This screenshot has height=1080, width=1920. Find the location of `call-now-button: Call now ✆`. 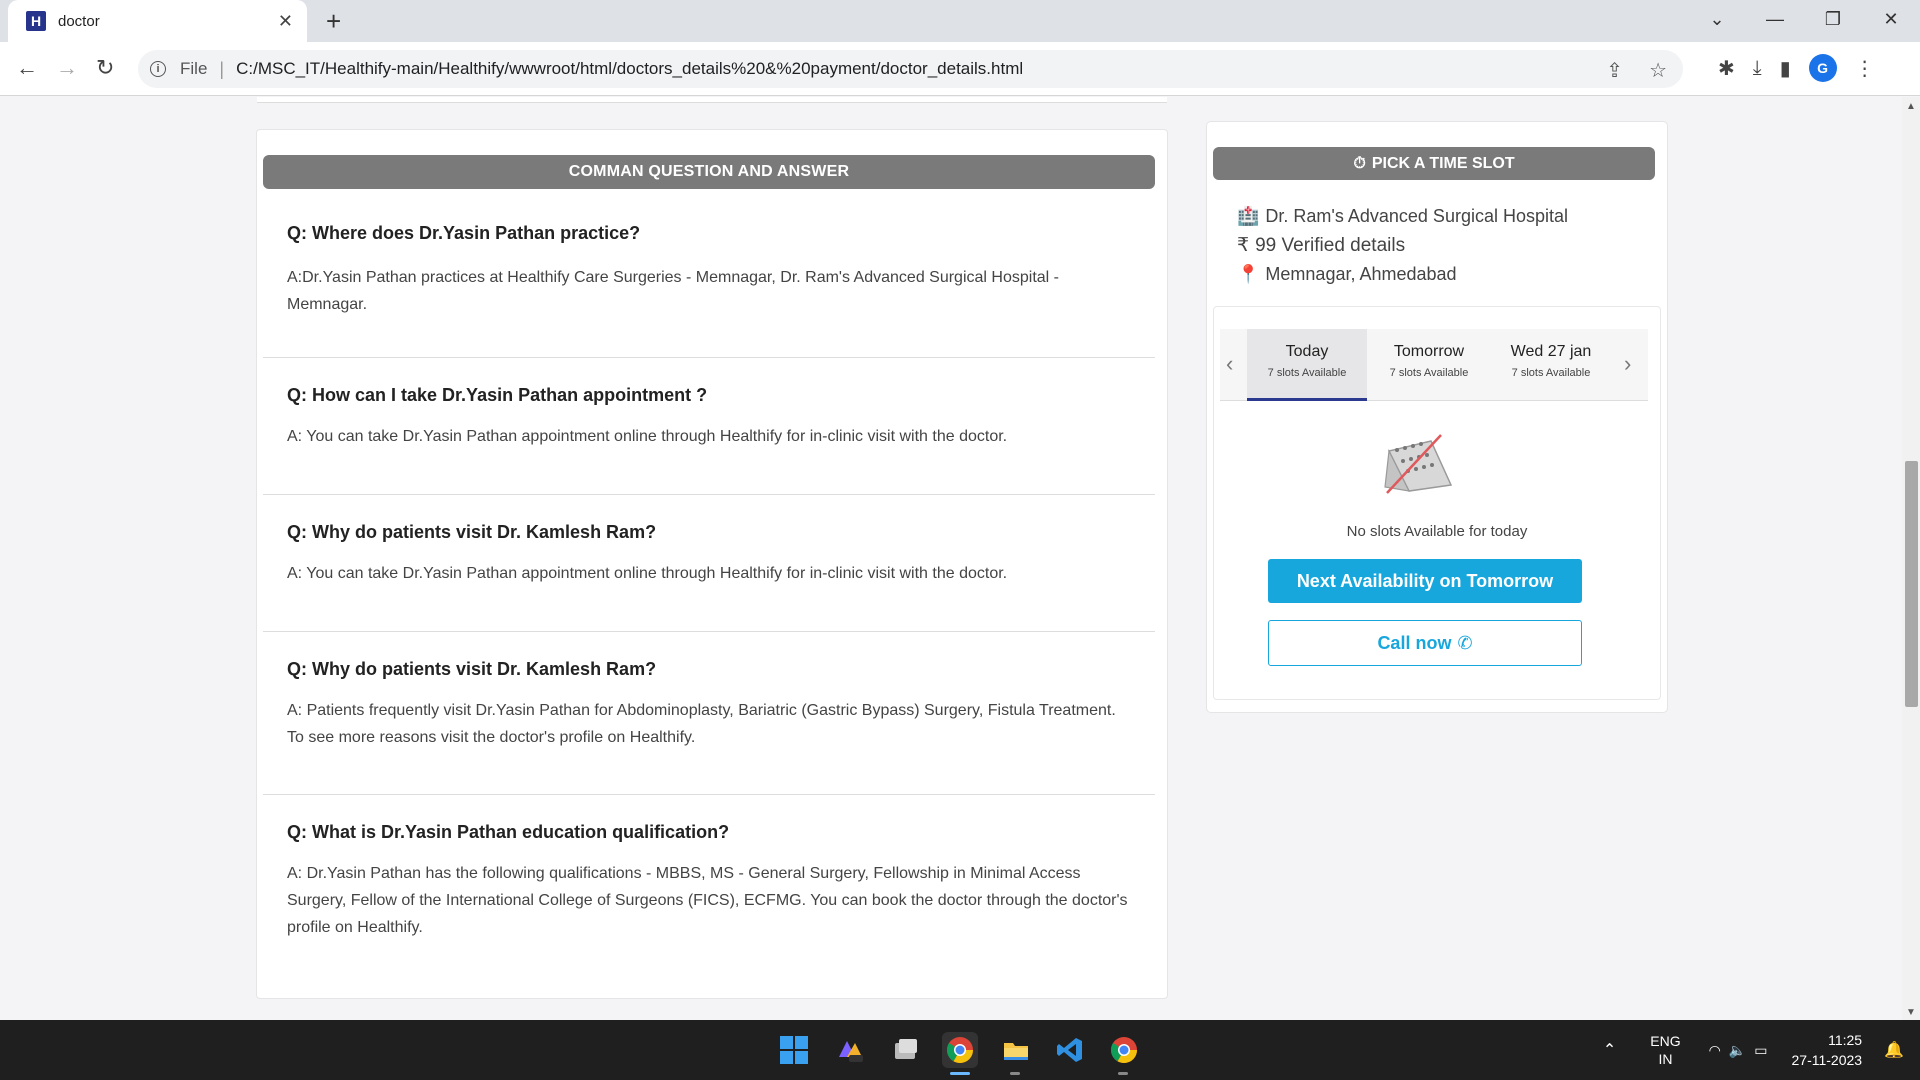

call-now-button: Call now ✆ is located at coordinates (1425, 643).